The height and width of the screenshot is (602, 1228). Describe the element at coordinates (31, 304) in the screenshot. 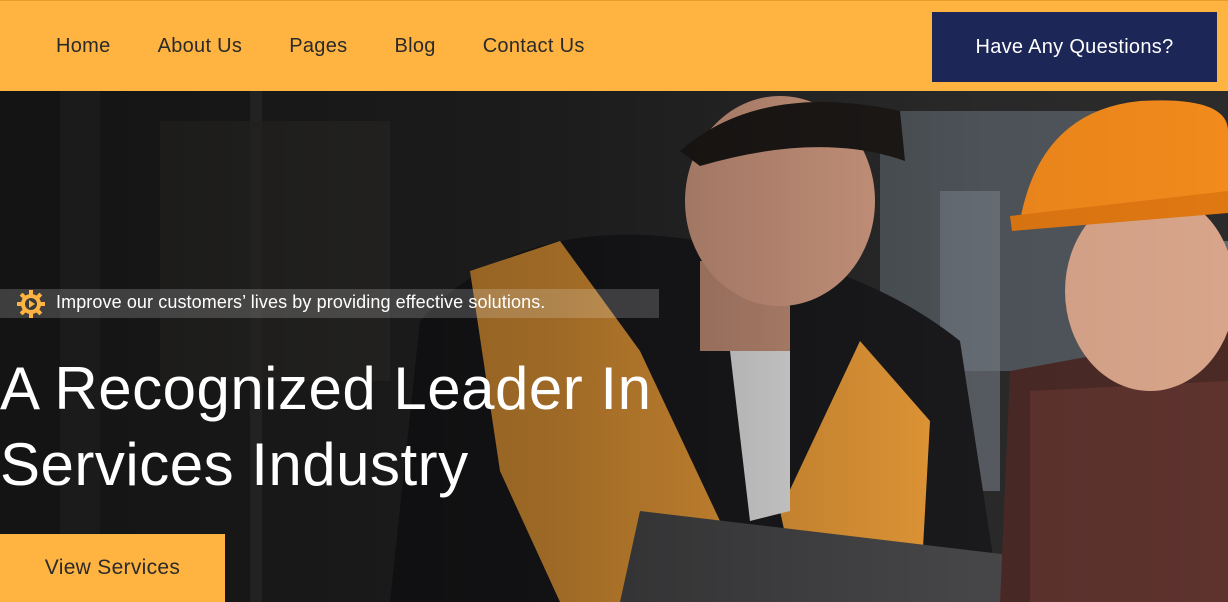

I see `gear-play-icon` at that location.